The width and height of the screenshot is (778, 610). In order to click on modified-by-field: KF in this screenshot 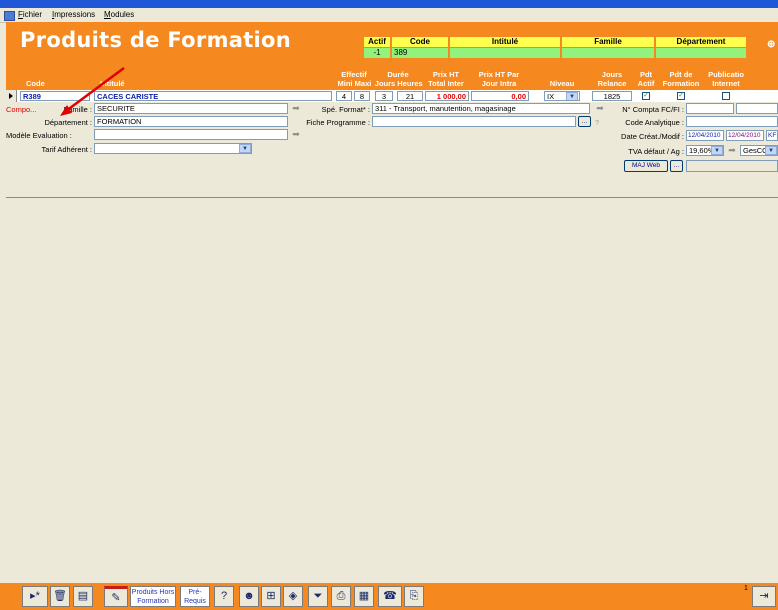, I will do `click(772, 135)`.